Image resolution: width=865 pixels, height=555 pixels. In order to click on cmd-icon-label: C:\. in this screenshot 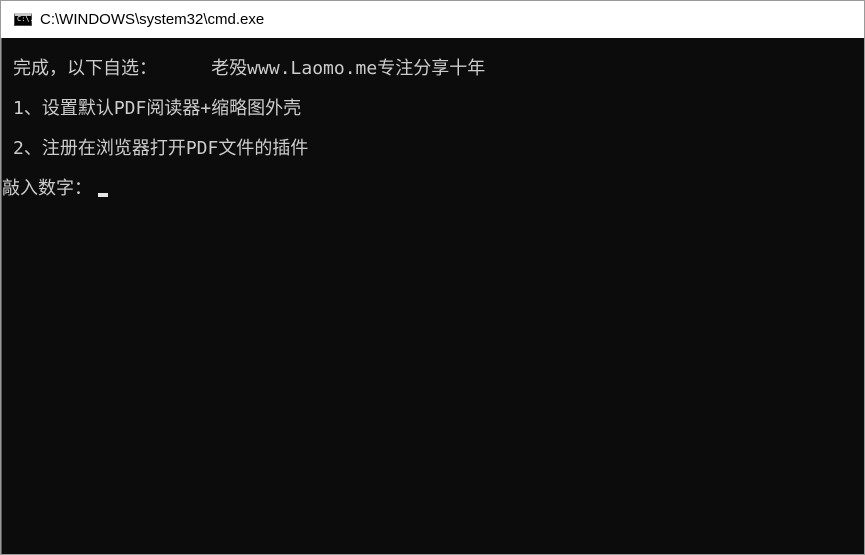, I will do `click(25, 19)`.